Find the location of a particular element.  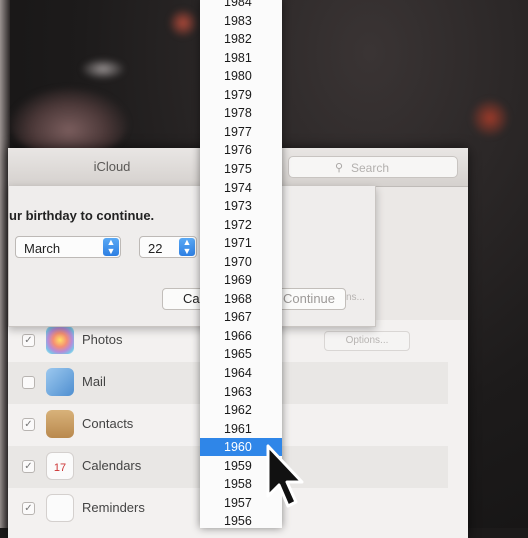

reminders-checkbox: ✓ is located at coordinates (28, 508).